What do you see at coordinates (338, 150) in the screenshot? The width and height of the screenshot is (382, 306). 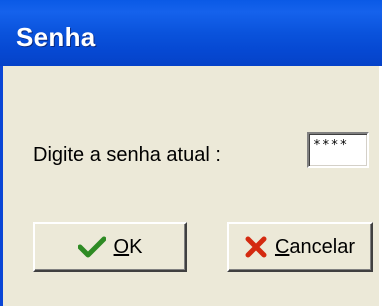 I see `password-field: ****` at bounding box center [338, 150].